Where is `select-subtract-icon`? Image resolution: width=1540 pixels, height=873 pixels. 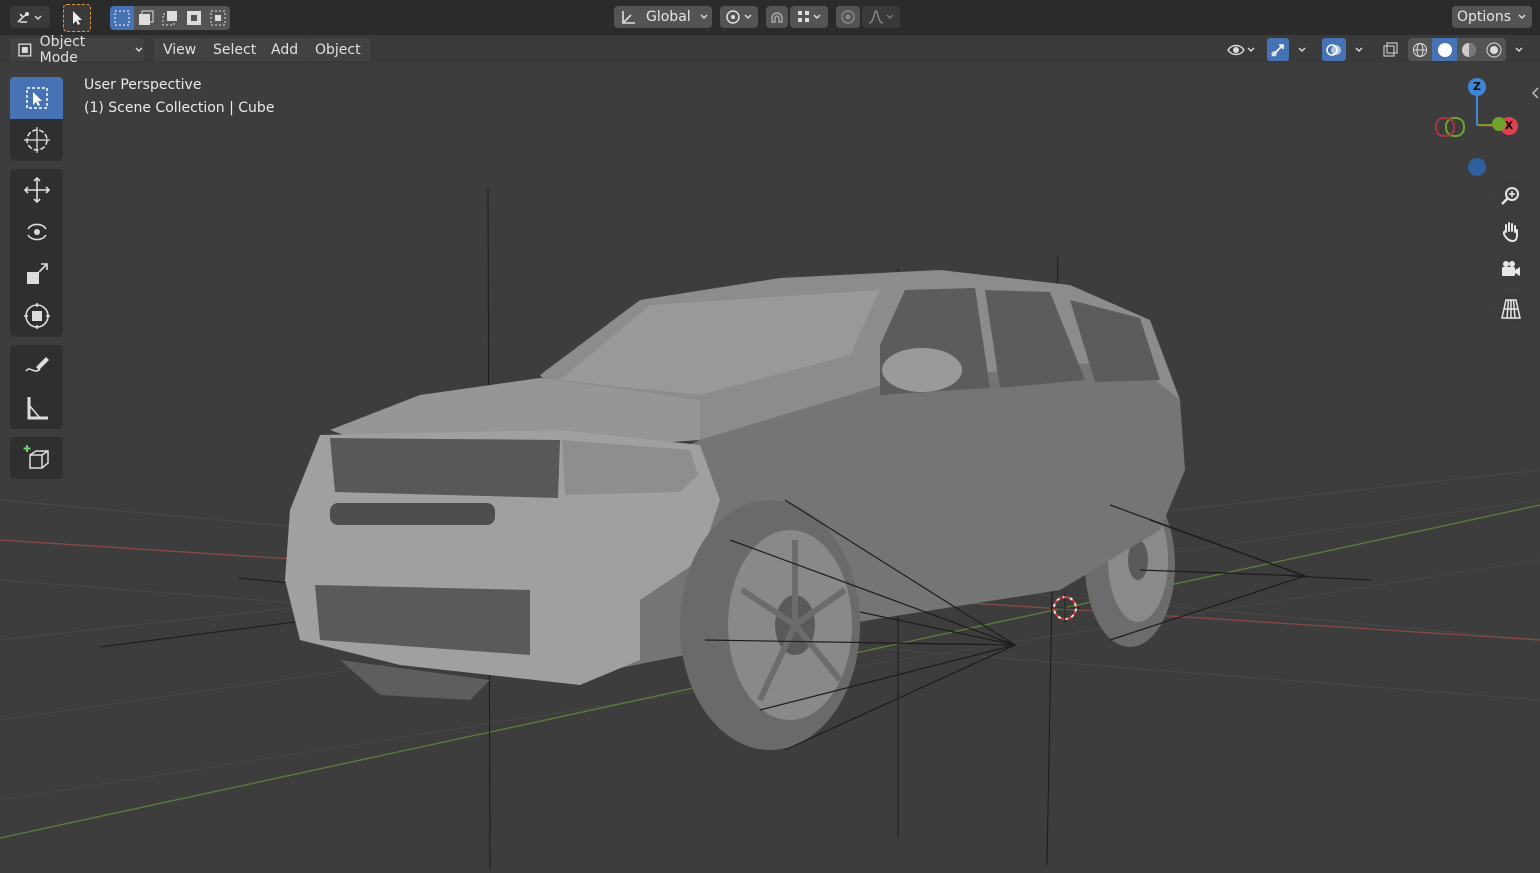
select-subtract-icon is located at coordinates (169, 18).